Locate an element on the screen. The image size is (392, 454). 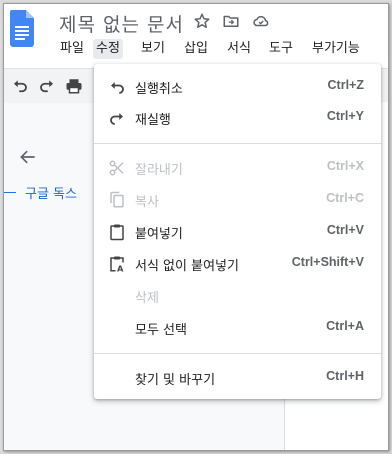
menu-item-shortcut: Ctrl+C is located at coordinates (345, 198).